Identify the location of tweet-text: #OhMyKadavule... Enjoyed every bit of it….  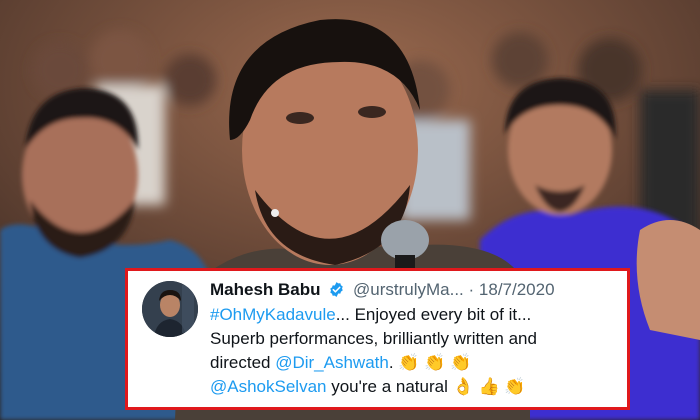
(415, 351).